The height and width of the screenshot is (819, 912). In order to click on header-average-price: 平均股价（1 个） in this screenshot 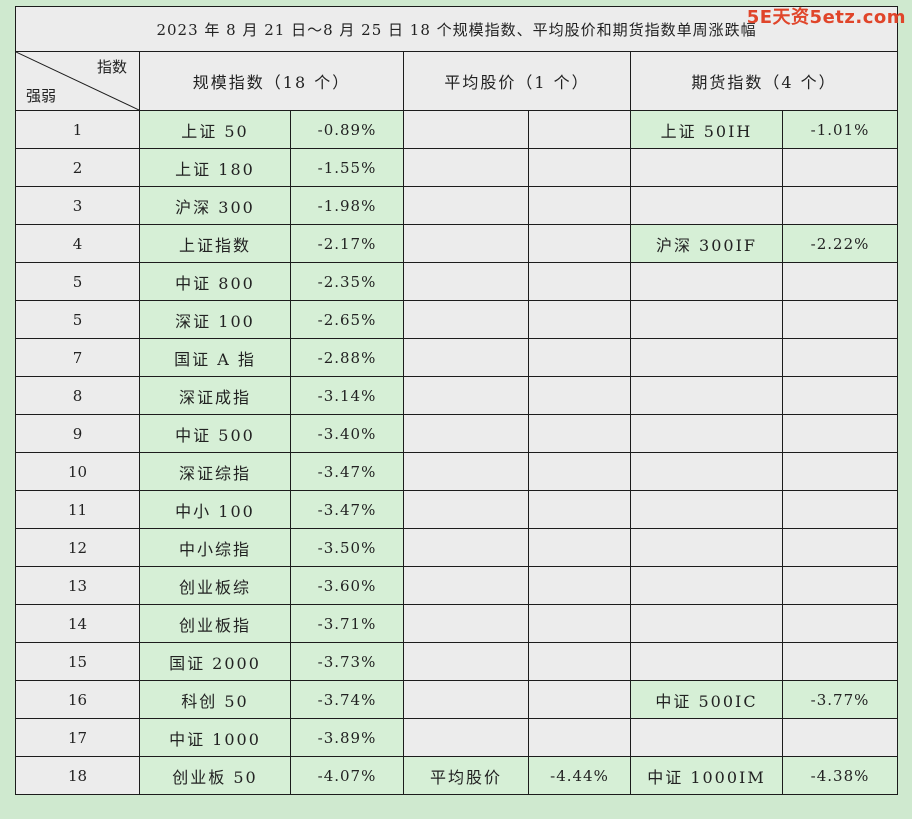, I will do `click(517, 81)`.